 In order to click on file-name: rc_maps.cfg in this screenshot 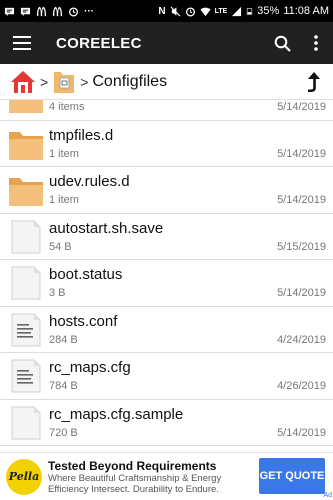, I will do `click(90, 367)`.